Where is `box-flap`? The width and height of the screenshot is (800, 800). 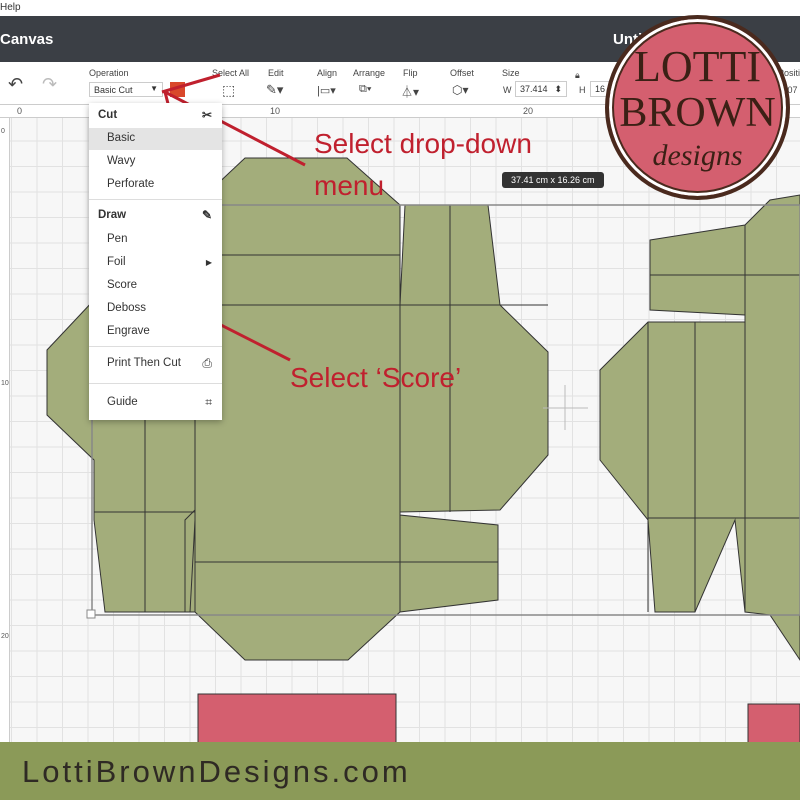 box-flap is located at coordinates (474, 358).